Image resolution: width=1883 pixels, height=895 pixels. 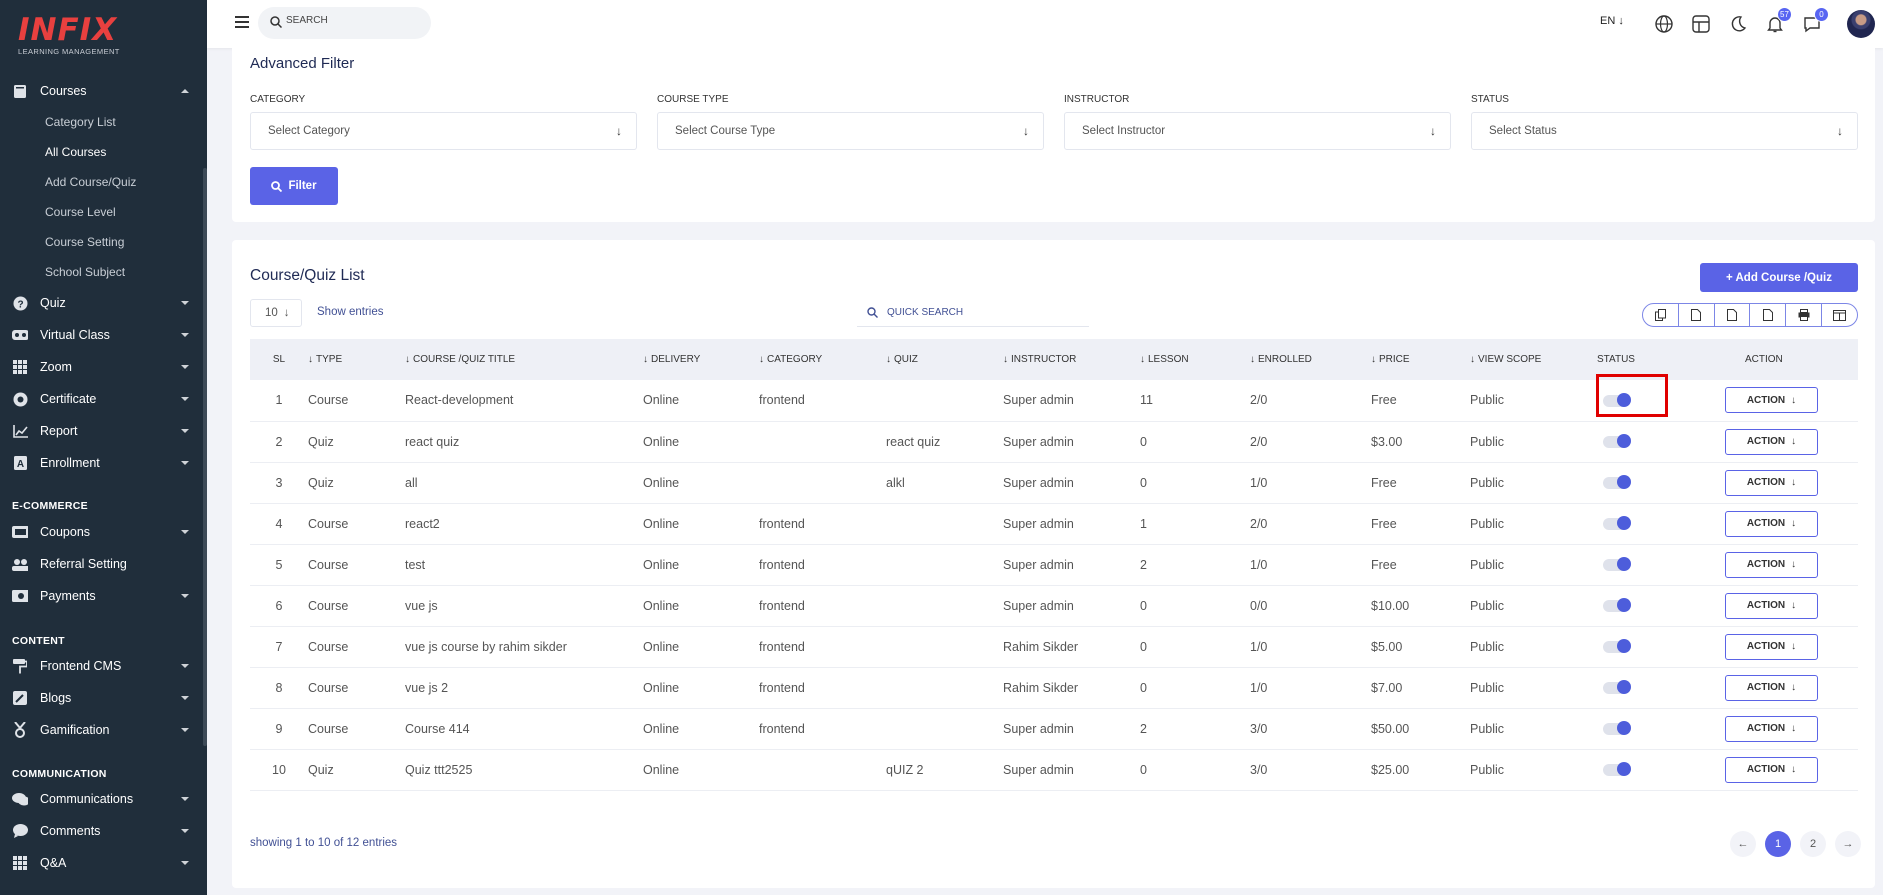 I want to click on columns-icon, so click(x=1839, y=315).